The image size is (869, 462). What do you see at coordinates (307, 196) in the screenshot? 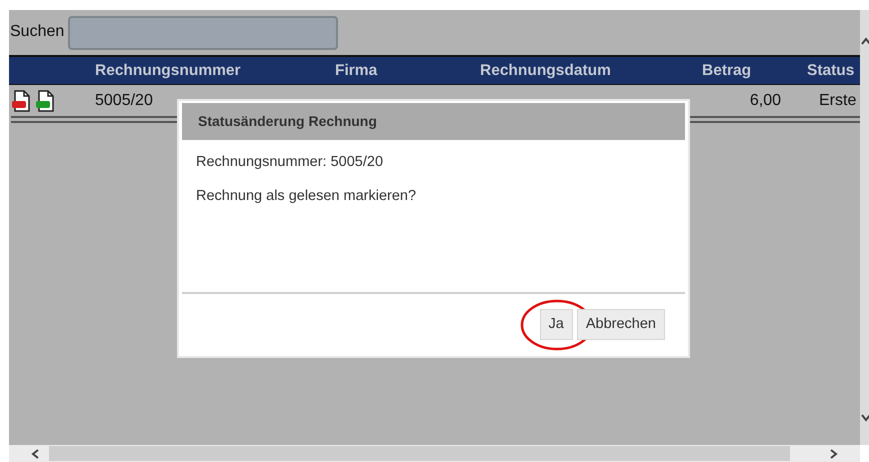
I see `dialog-text: Rechnung als gelesen markieren?` at bounding box center [307, 196].